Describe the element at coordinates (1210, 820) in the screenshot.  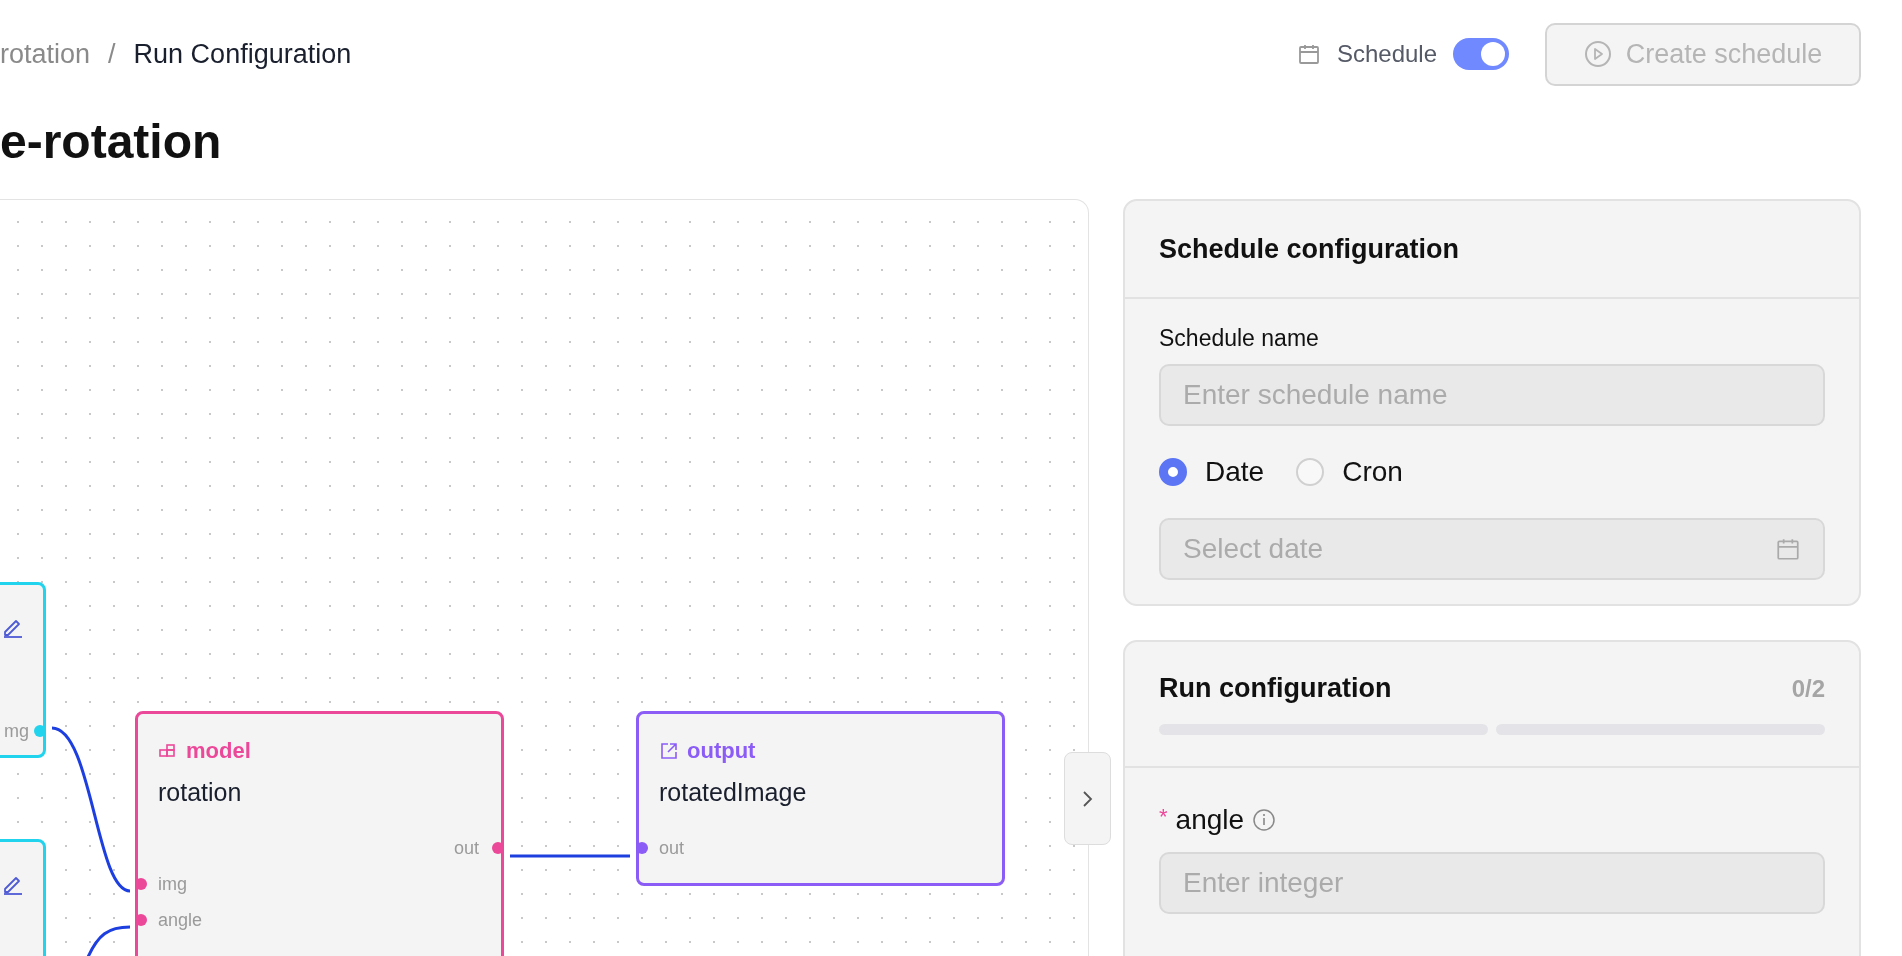
I see `field-label: angle` at that location.